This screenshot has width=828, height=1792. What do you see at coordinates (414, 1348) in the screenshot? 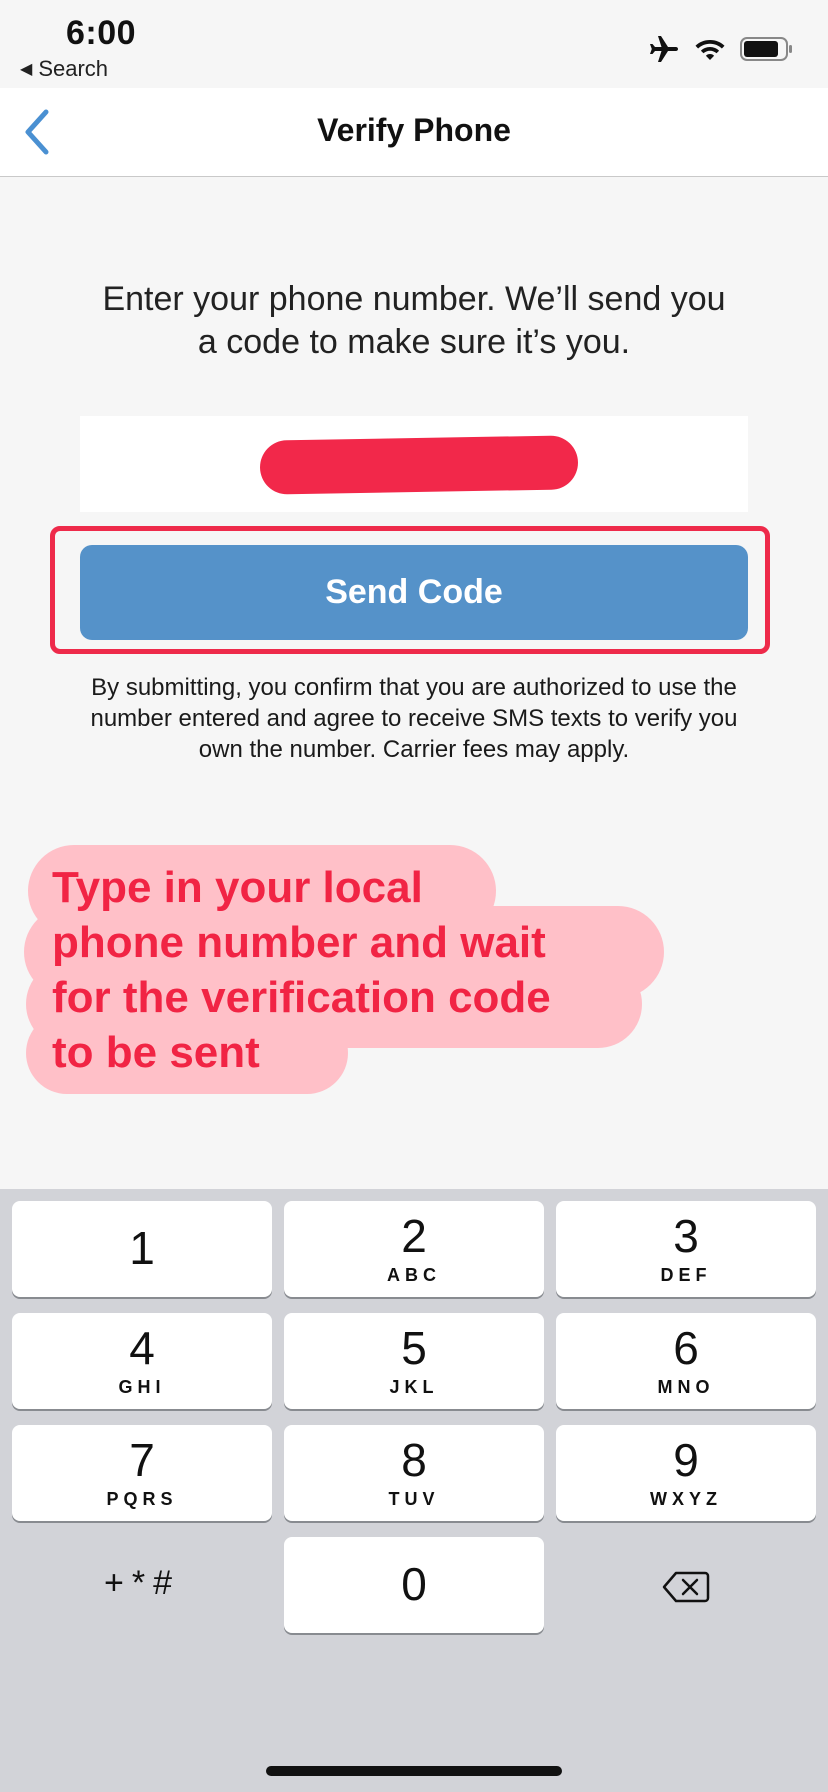
I see `key-digit: 5` at bounding box center [414, 1348].